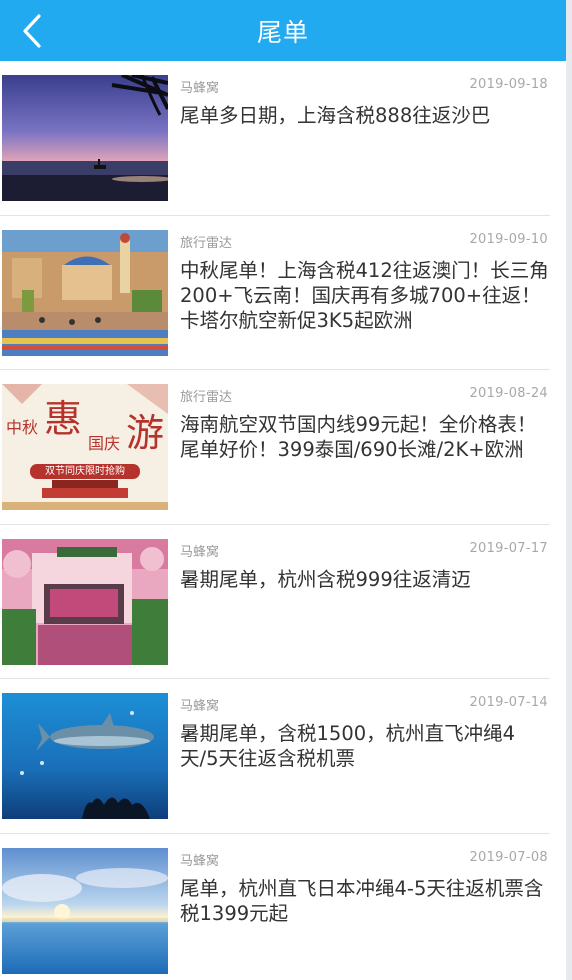 The image size is (572, 980). Describe the element at coordinates (22, 427) in the screenshot. I see `banner-left-text: 中秋` at that location.